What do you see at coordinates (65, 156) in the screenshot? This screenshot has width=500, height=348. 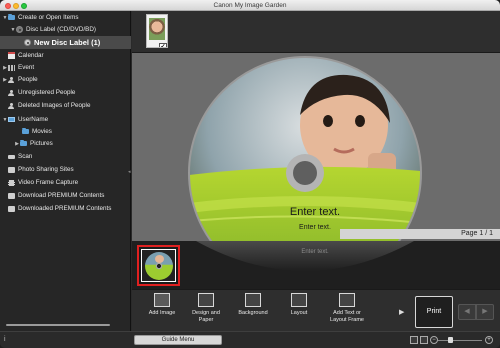 I see `sidebar-item-scan: Scan` at bounding box center [65, 156].